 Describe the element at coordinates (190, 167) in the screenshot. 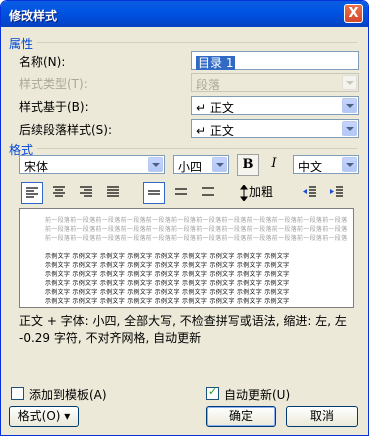

I see `font-size-value: 小四` at that location.